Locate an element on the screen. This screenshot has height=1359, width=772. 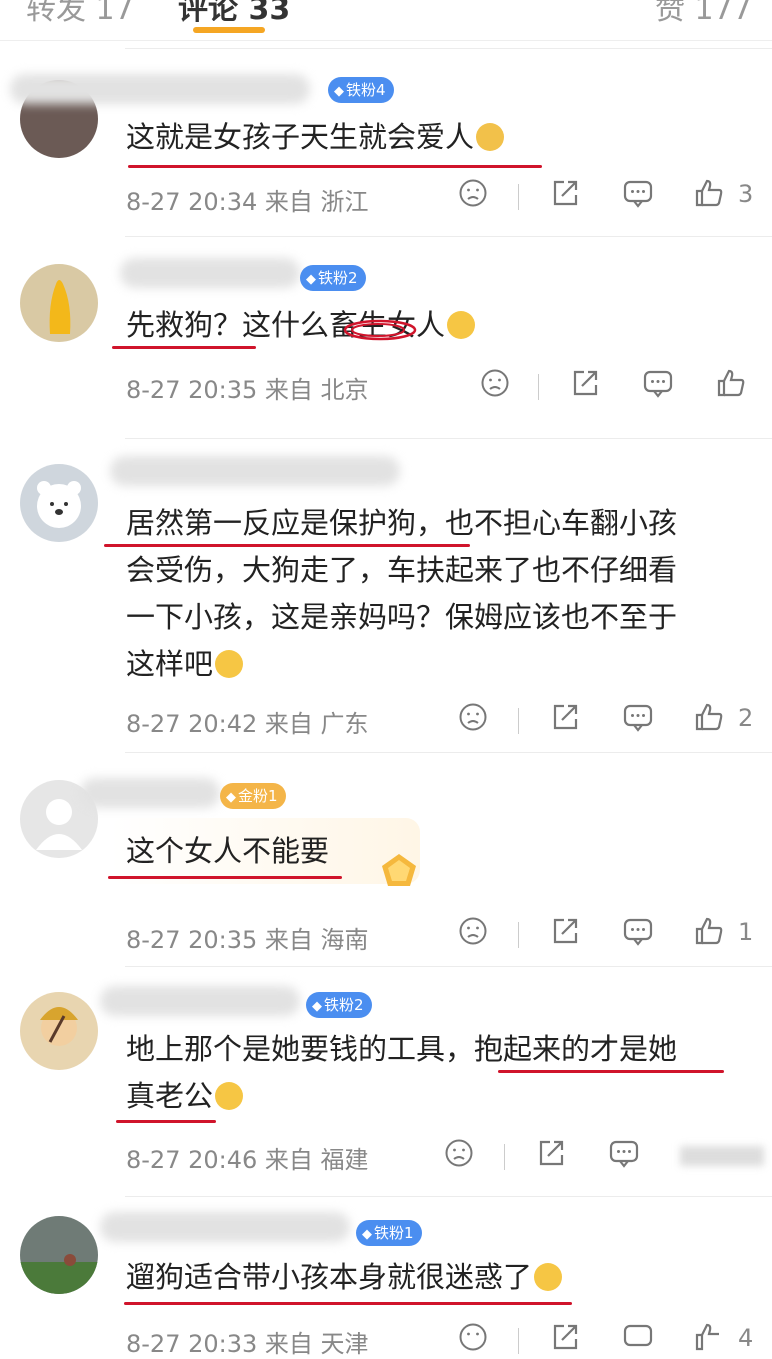
red-scribble is located at coordinates (380, 330).